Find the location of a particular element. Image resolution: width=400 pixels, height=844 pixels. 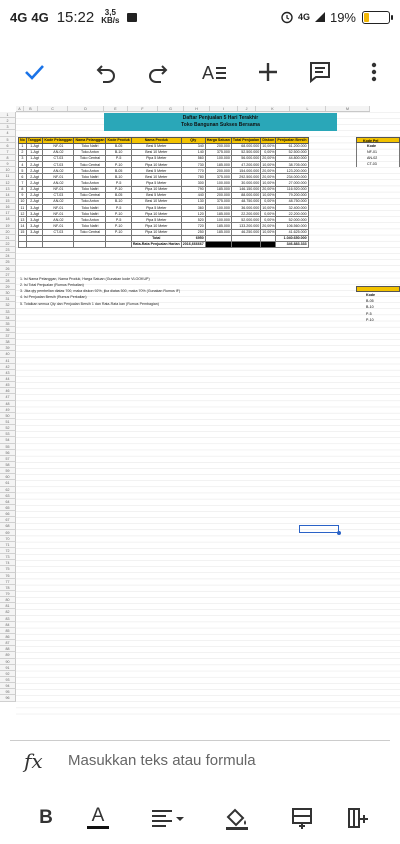

column-header: M is located at coordinates (348, 108).